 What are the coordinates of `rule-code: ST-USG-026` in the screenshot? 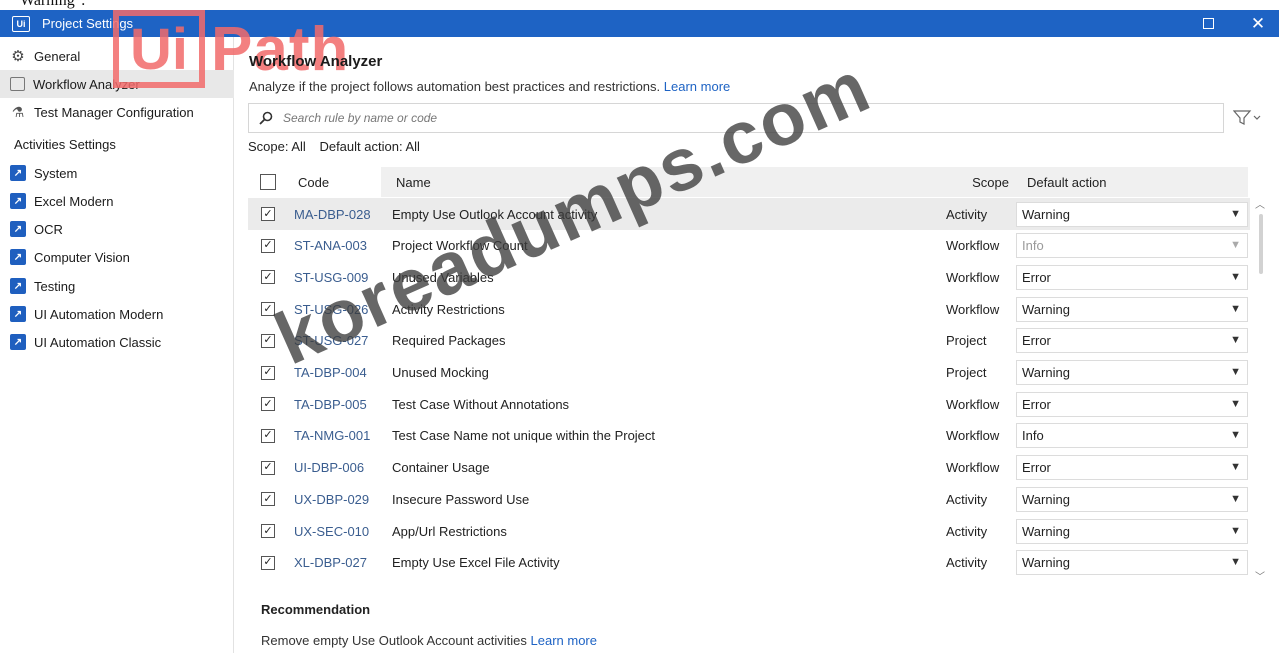 It's located at (331, 309).